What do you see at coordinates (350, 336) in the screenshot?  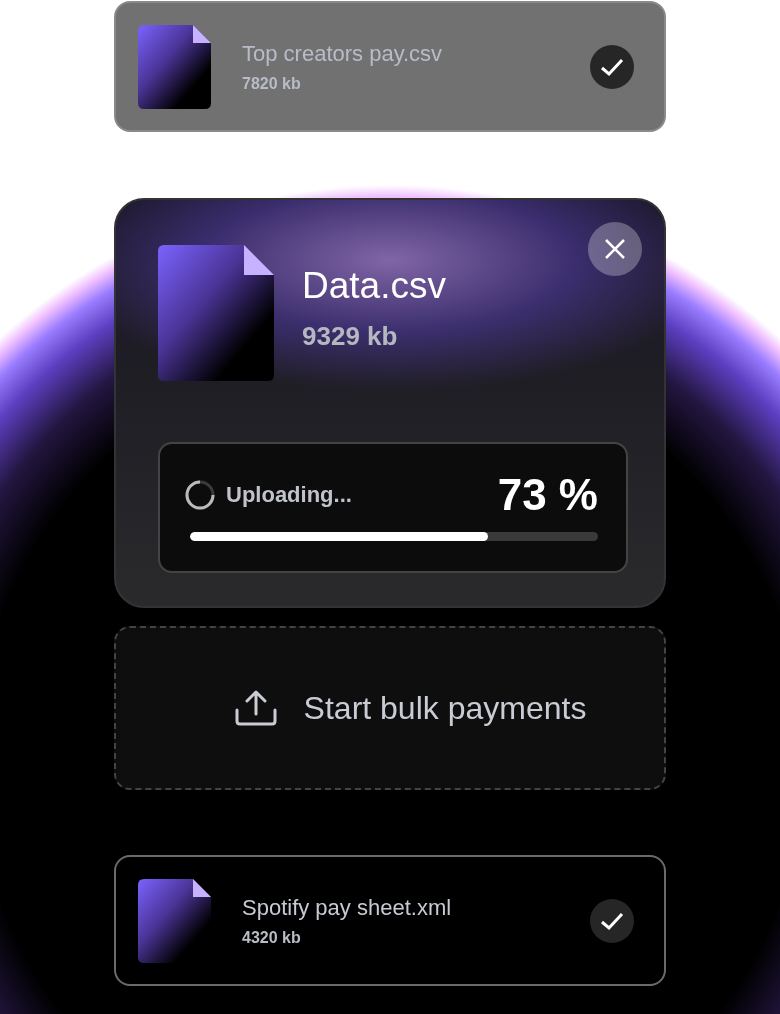 I see `file-size: 9329 kb` at bounding box center [350, 336].